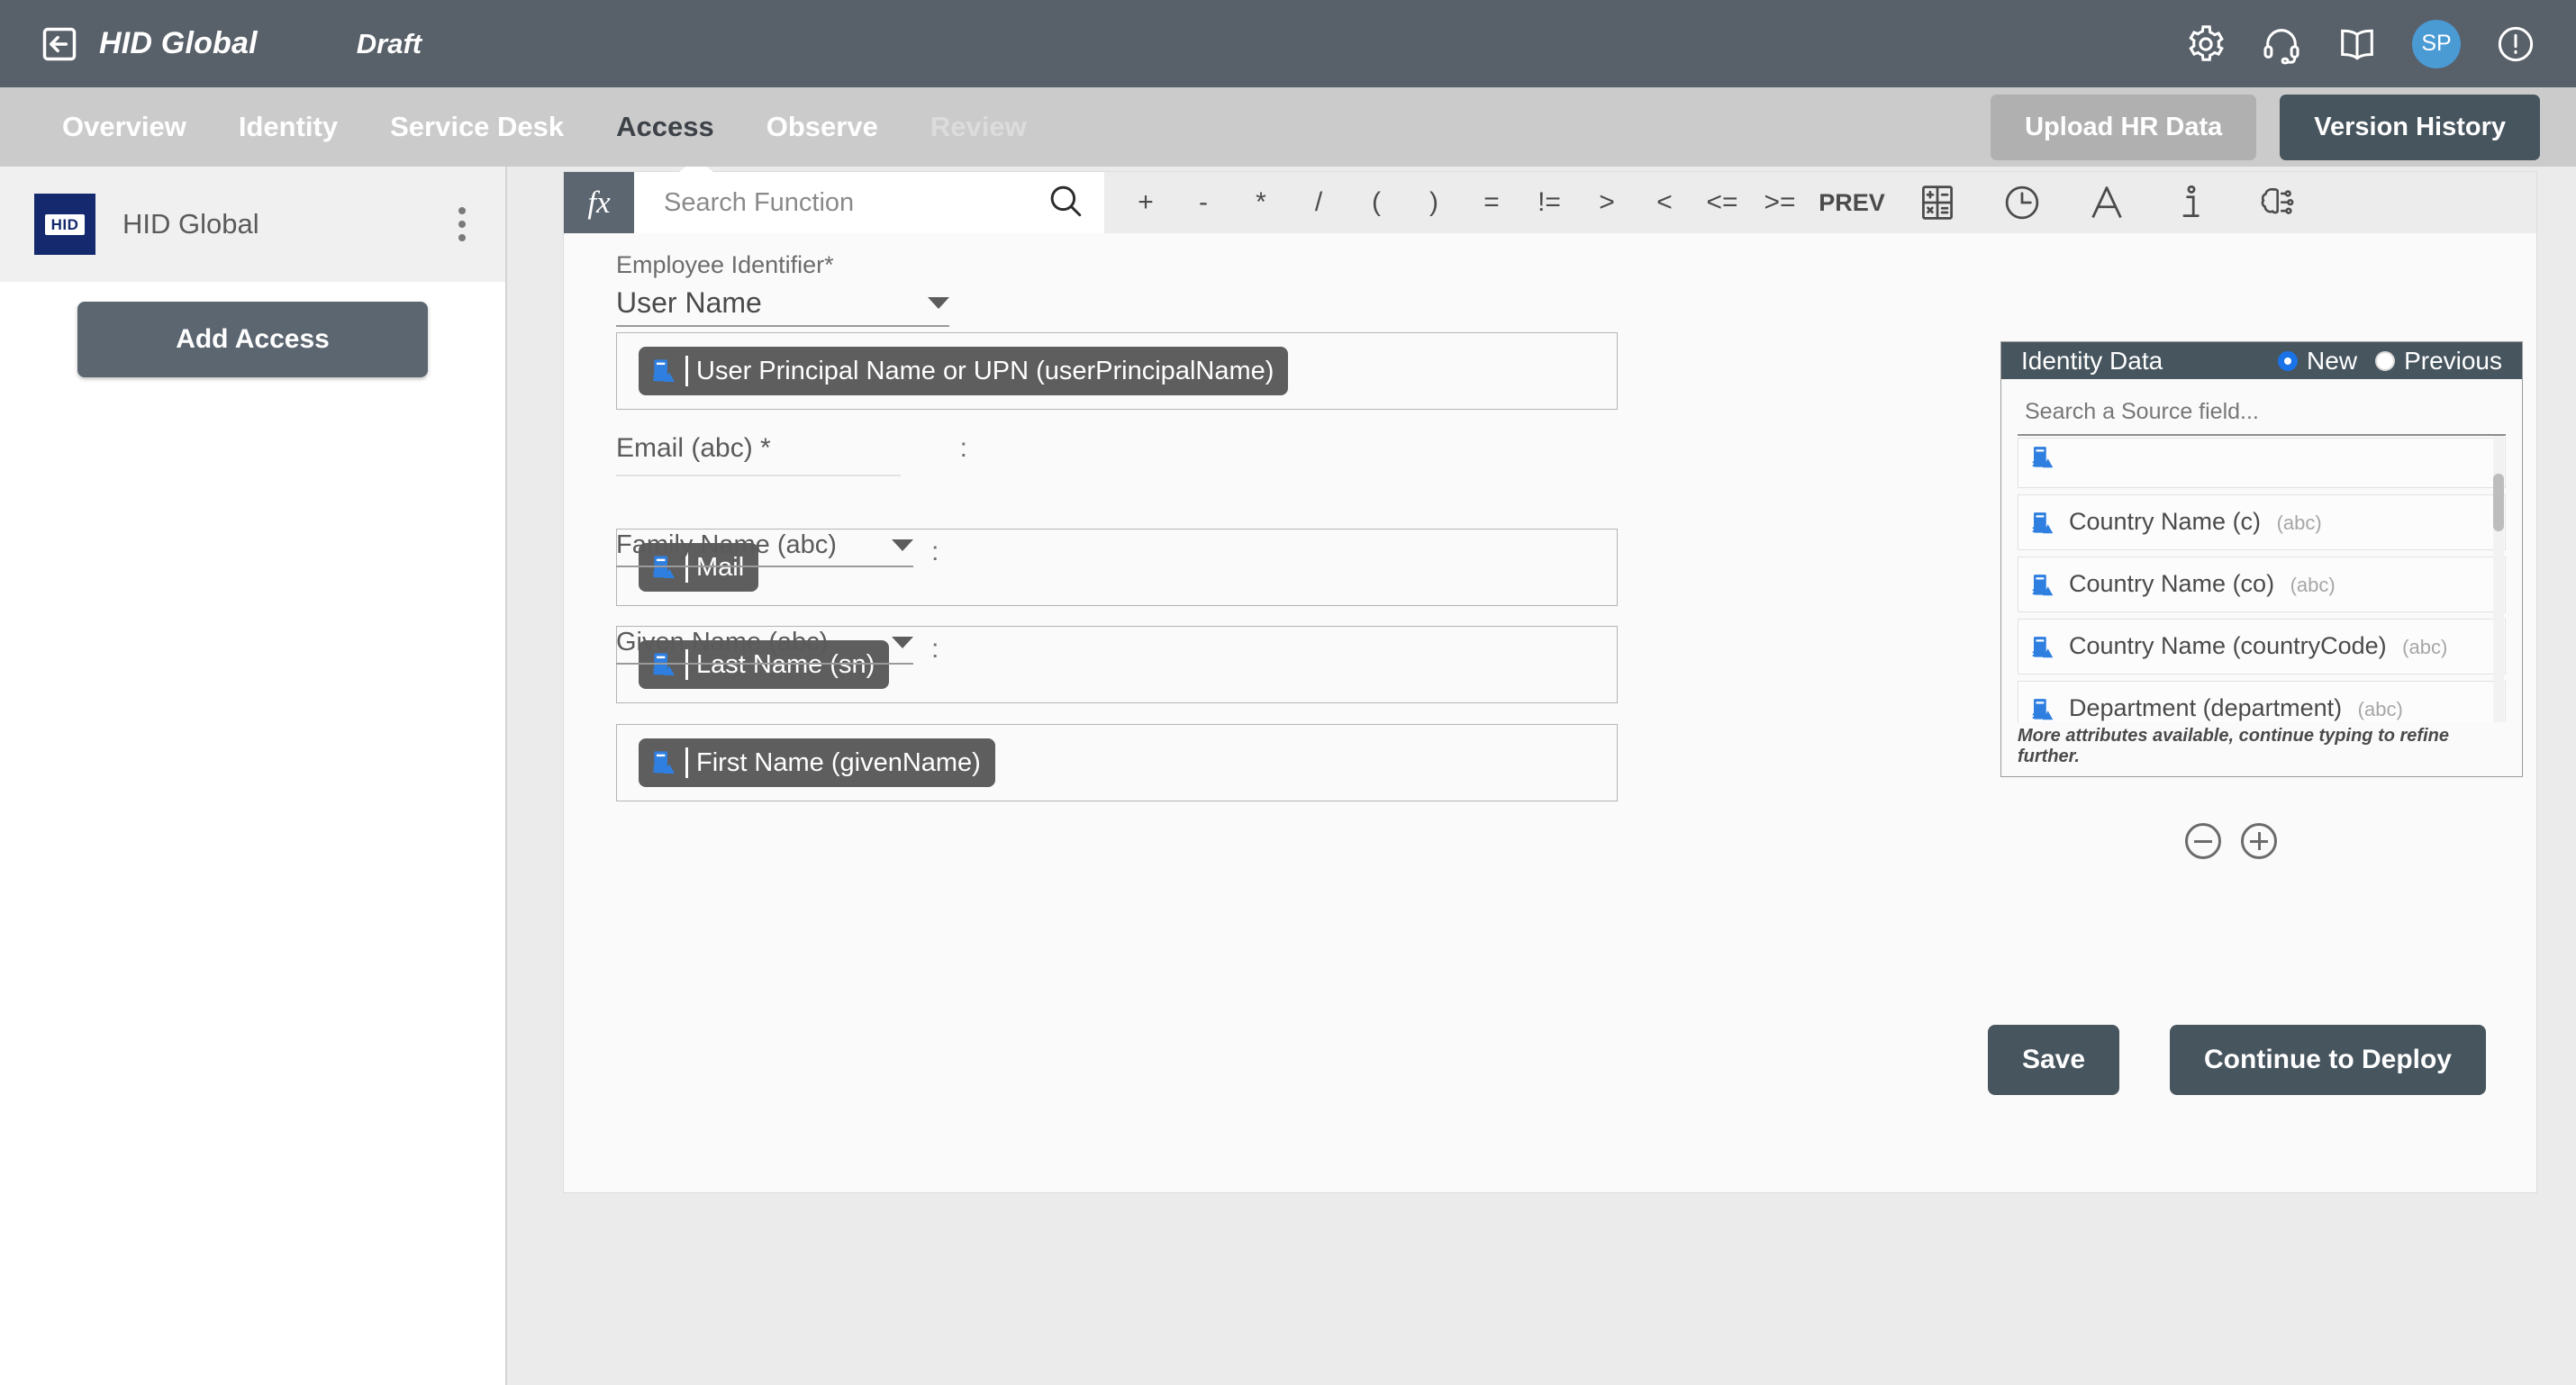  What do you see at coordinates (855, 202) in the screenshot?
I see `function-search-input` at bounding box center [855, 202].